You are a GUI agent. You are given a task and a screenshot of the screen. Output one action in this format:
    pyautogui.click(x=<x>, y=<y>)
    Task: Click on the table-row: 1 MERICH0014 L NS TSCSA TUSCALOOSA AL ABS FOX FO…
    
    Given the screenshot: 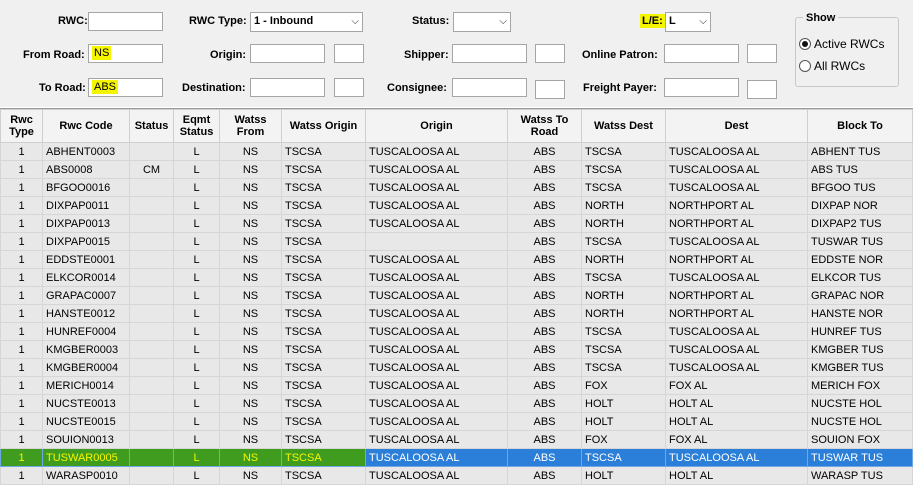 What is the action you would take?
    pyautogui.click(x=456, y=385)
    